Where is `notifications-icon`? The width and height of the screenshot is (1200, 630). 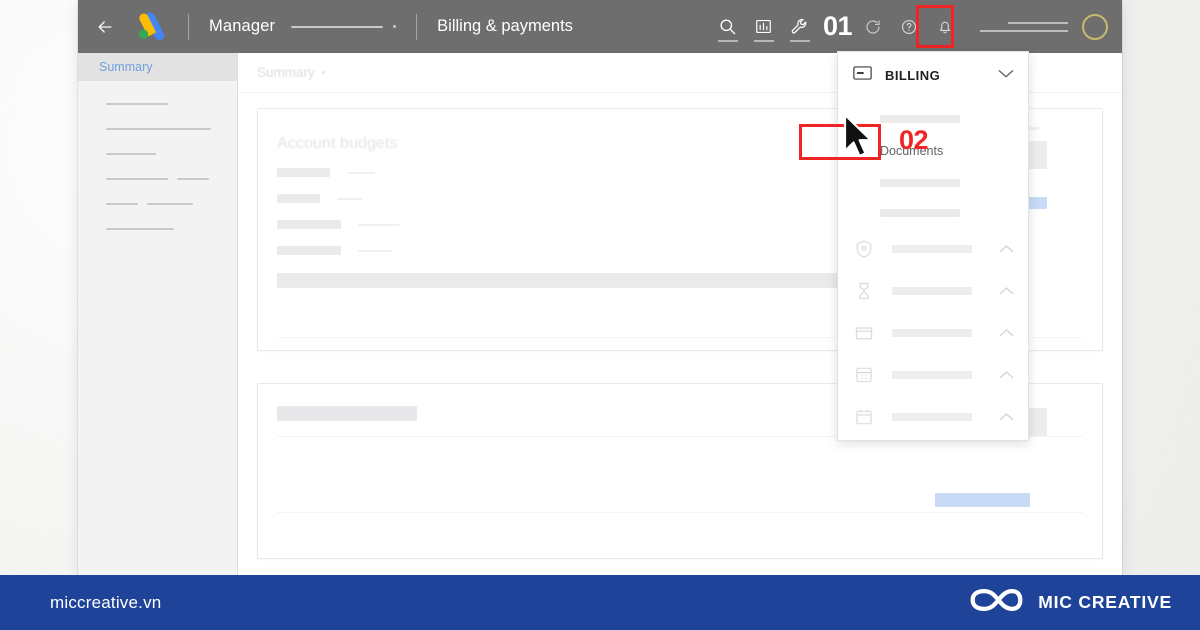 notifications-icon is located at coordinates (945, 27).